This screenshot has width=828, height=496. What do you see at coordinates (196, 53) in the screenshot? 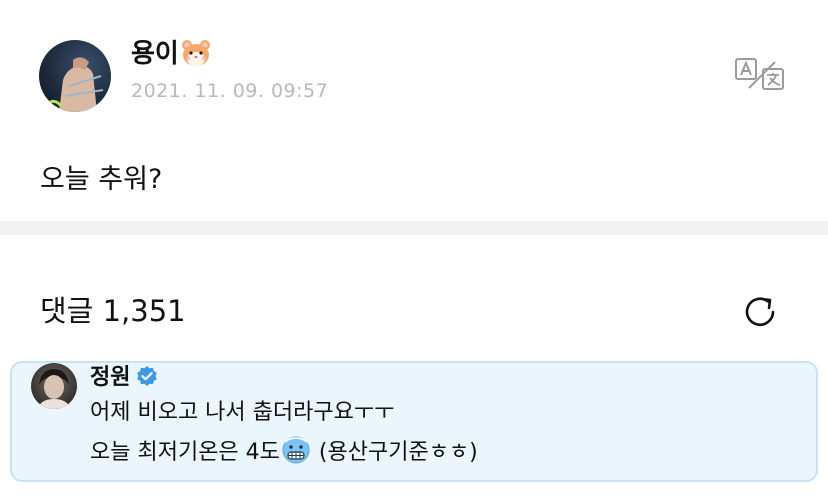
I see `hamster-face-icon` at bounding box center [196, 53].